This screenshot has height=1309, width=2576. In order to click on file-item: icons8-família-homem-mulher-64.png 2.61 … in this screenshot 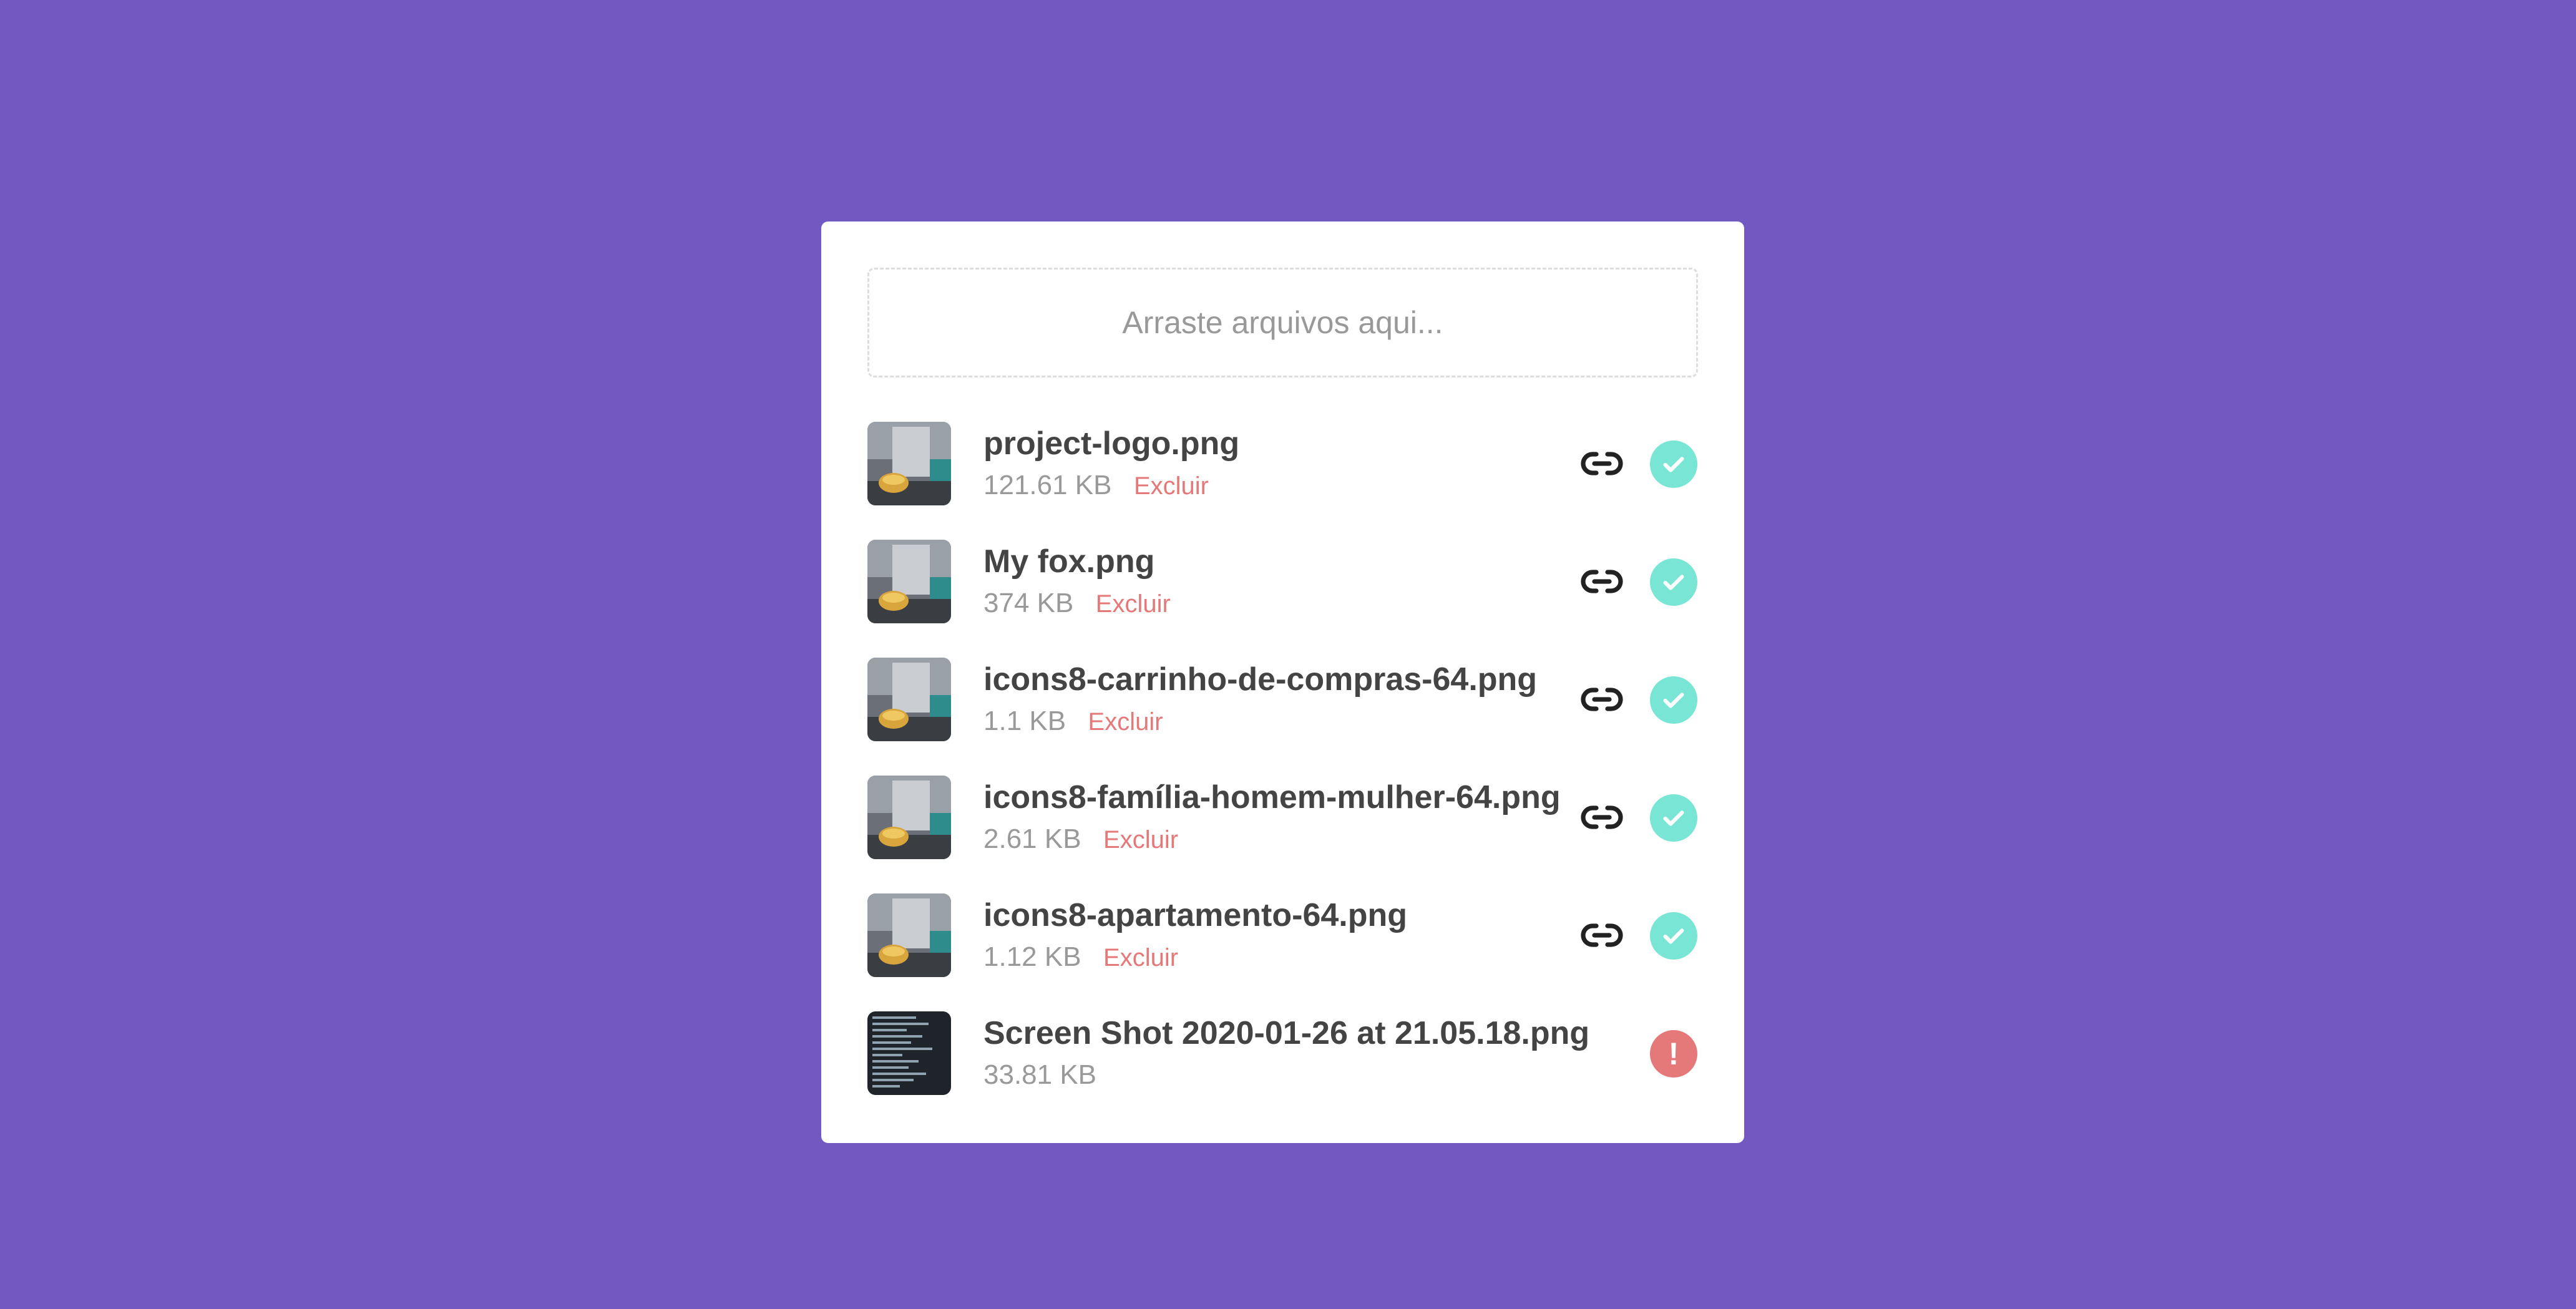, I will do `click(1282, 817)`.